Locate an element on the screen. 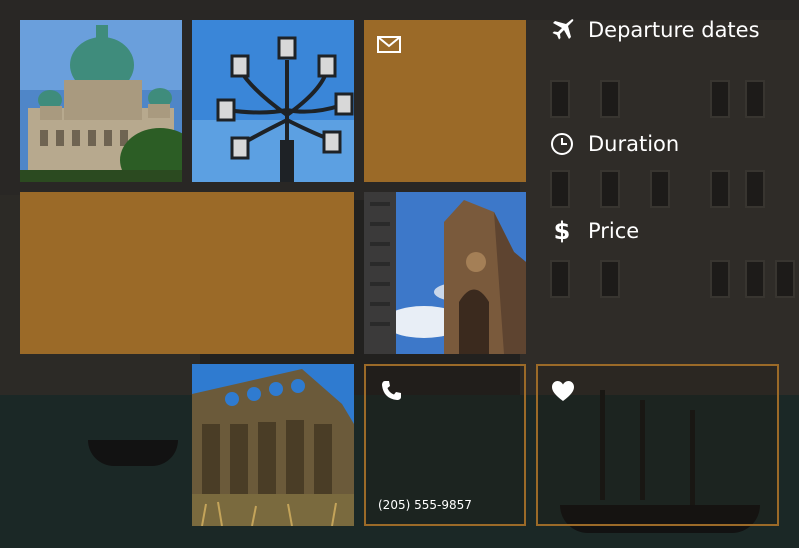 Image resolution: width=799 pixels, height=548 pixels. menu-label: Duration is located at coordinates (634, 144).